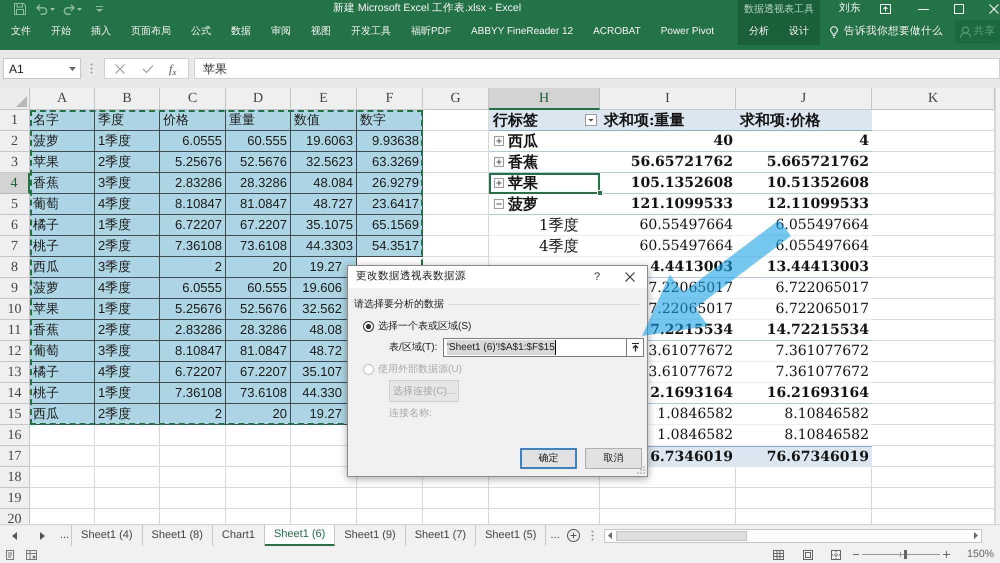 The width and height of the screenshot is (1000, 563). What do you see at coordinates (668, 99) in the screenshot?
I see `column-header: I` at bounding box center [668, 99].